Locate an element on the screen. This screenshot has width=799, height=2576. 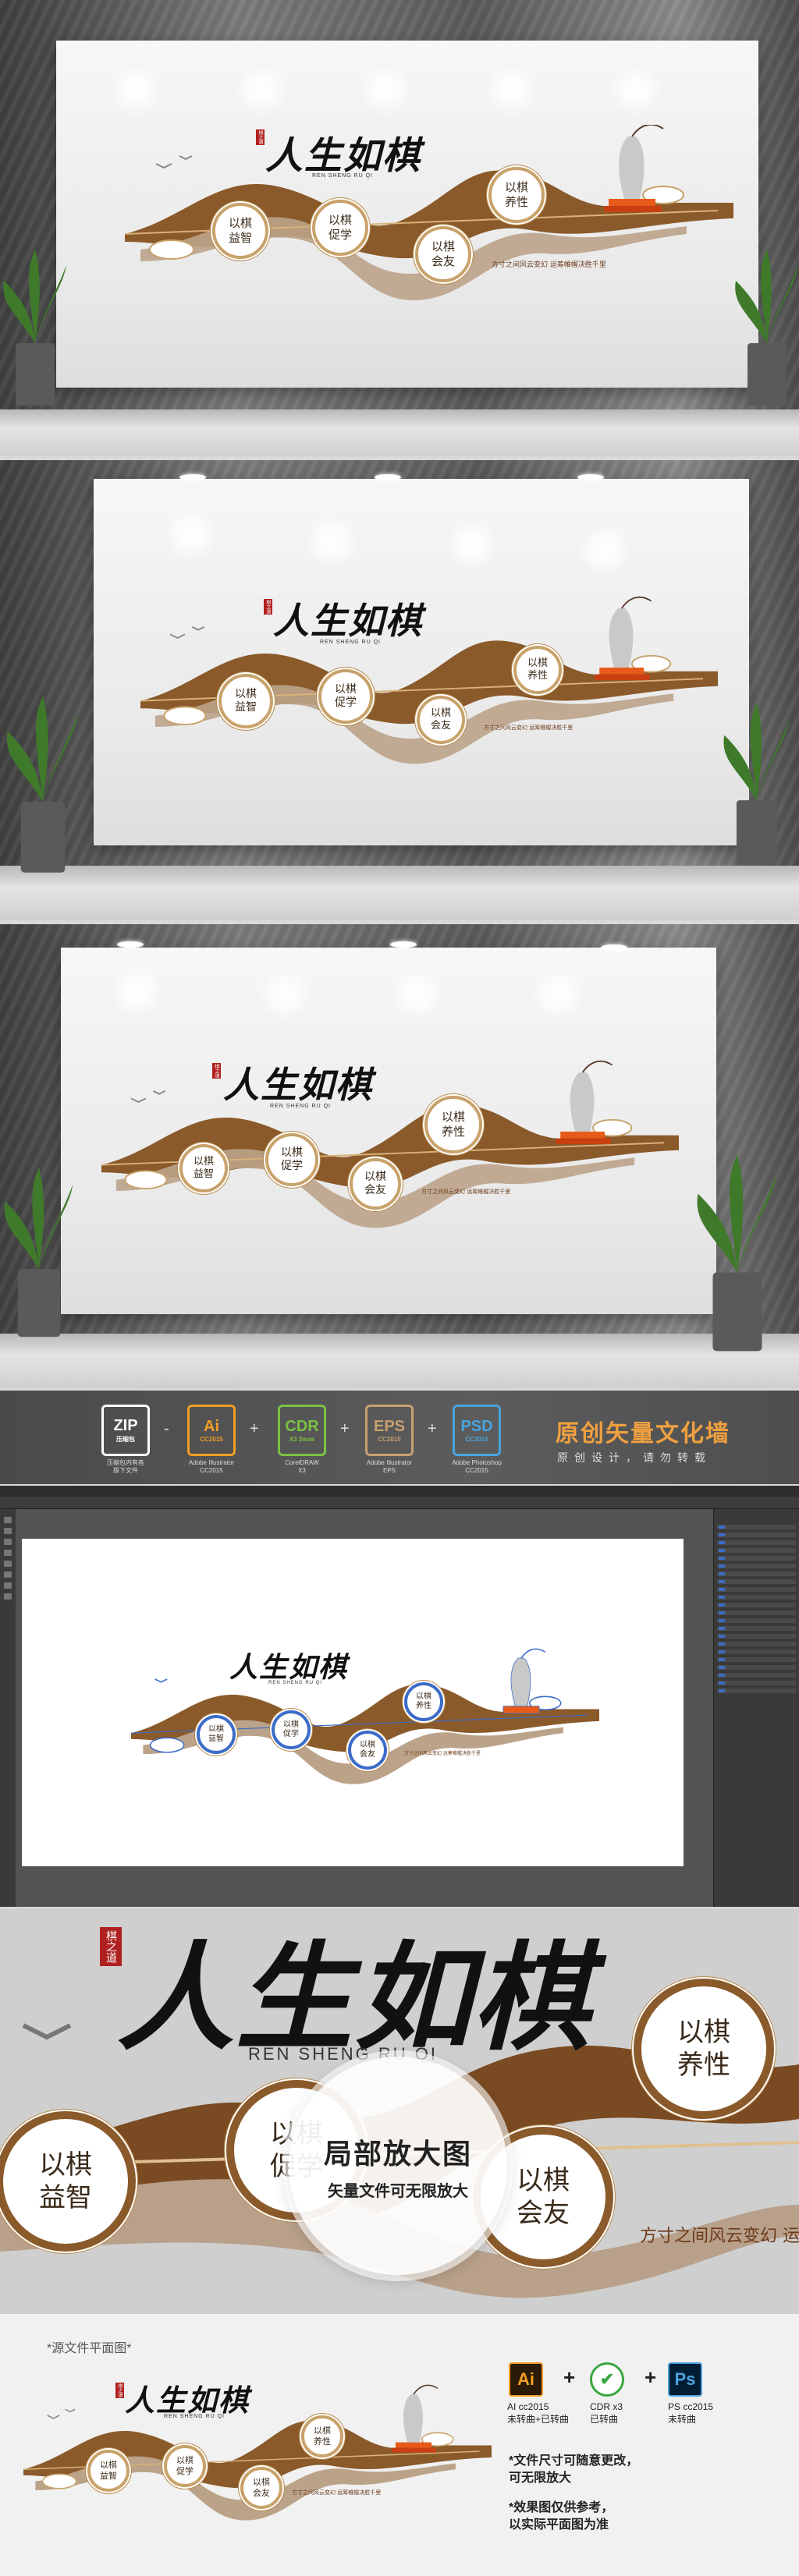
zoom-tool-icon is located at coordinates (8, 1585).